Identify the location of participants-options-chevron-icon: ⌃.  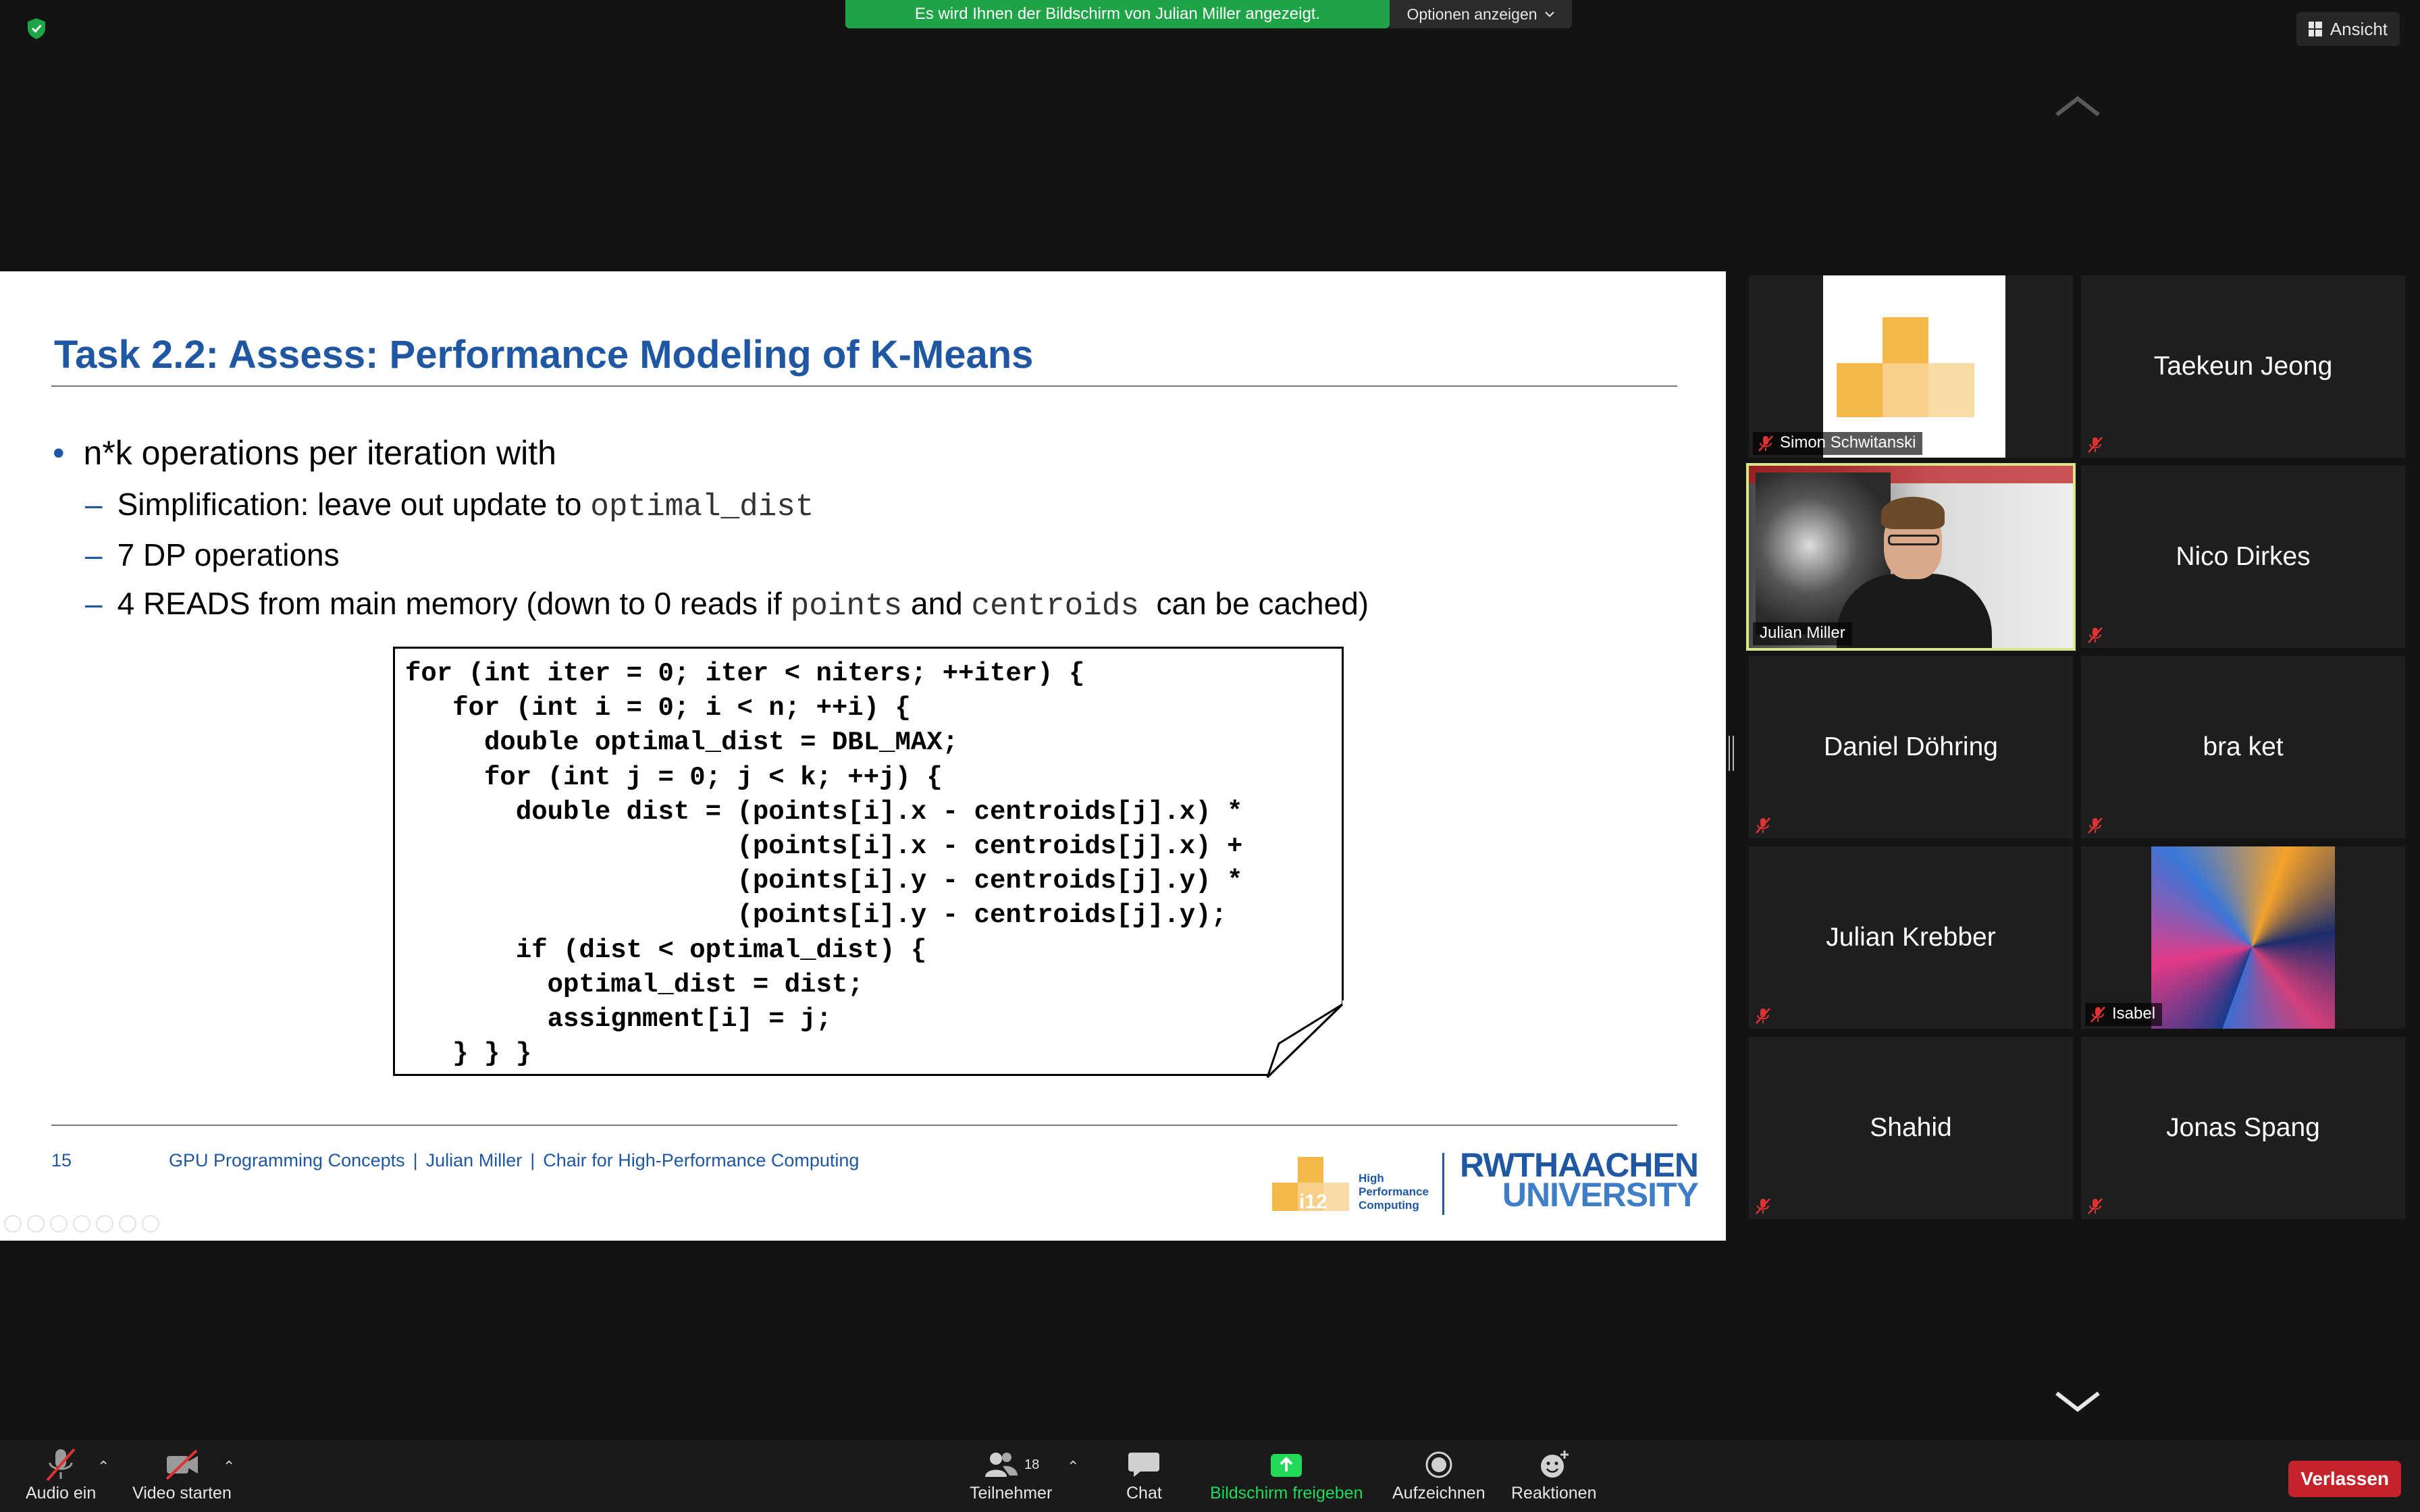
(1073, 1467).